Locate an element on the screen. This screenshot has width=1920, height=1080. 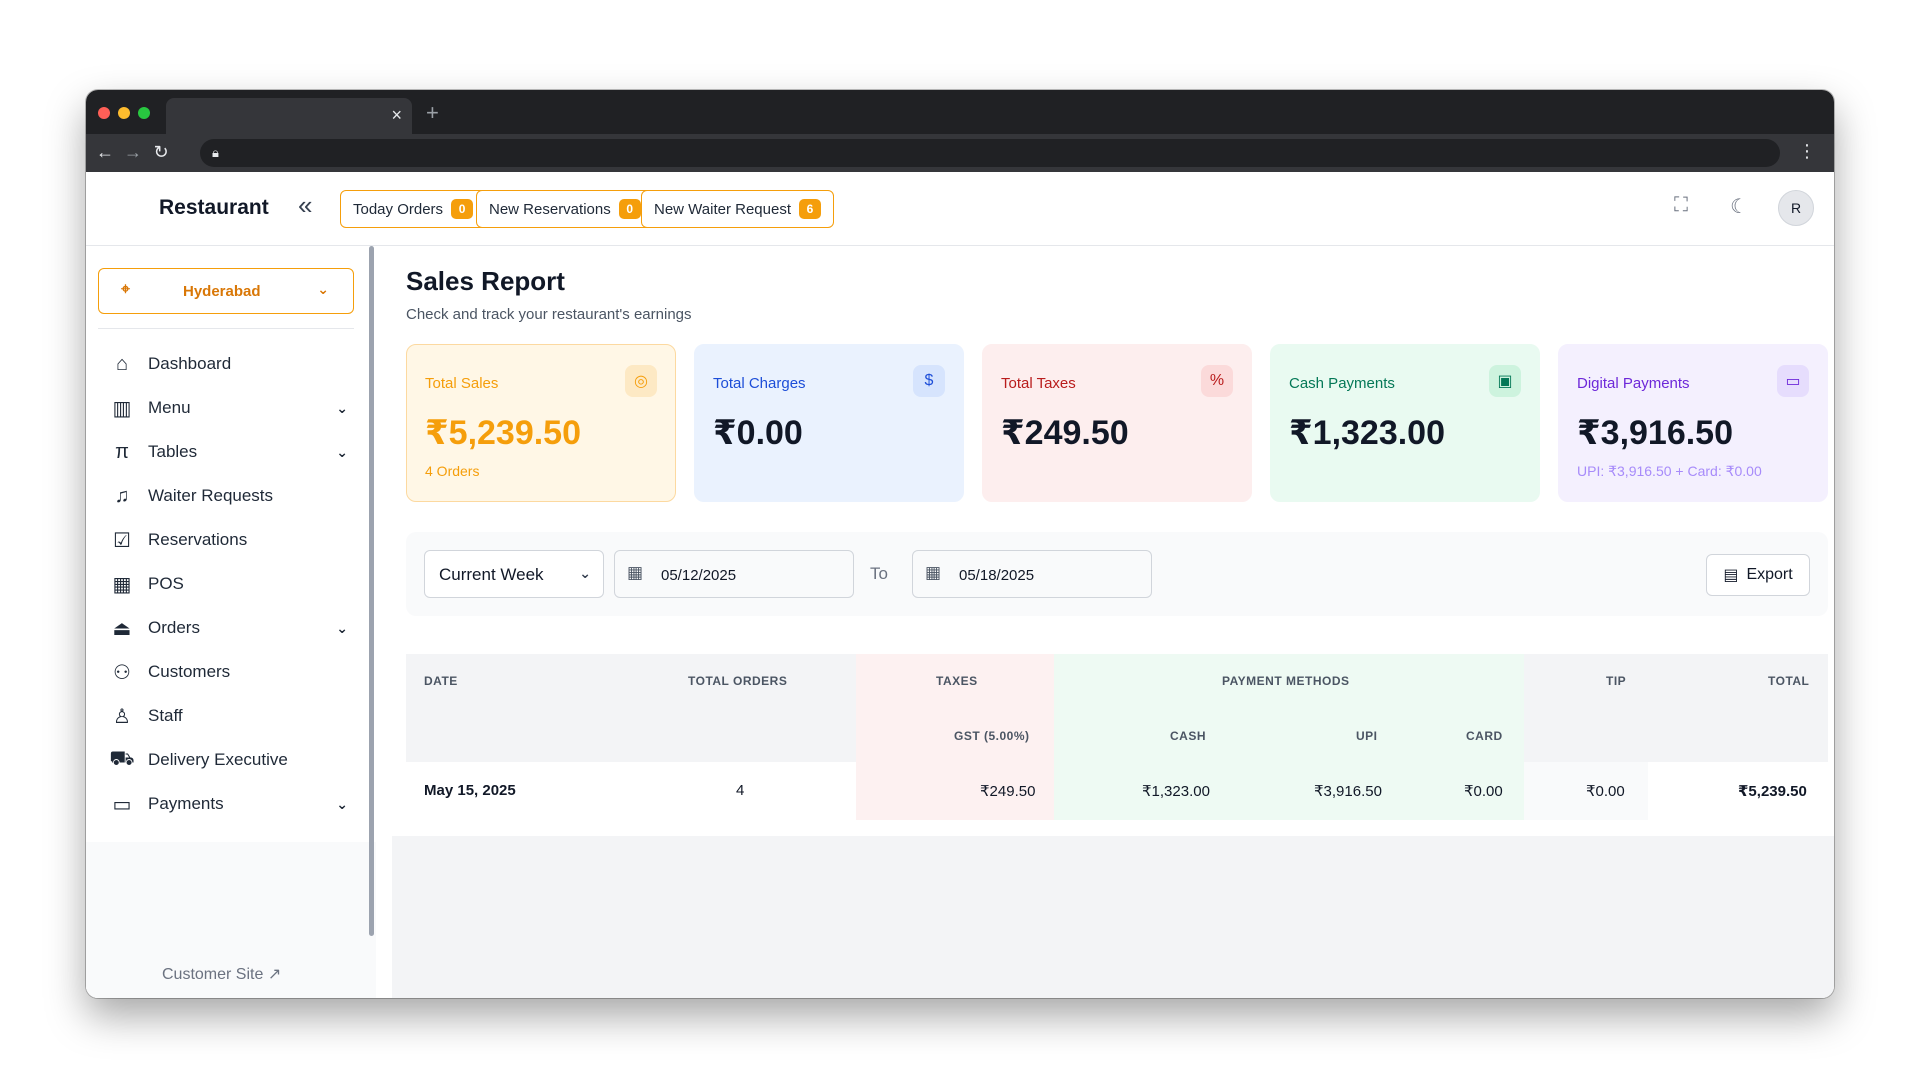
end-date-value: 05/18/2025 is located at coordinates (997, 575).